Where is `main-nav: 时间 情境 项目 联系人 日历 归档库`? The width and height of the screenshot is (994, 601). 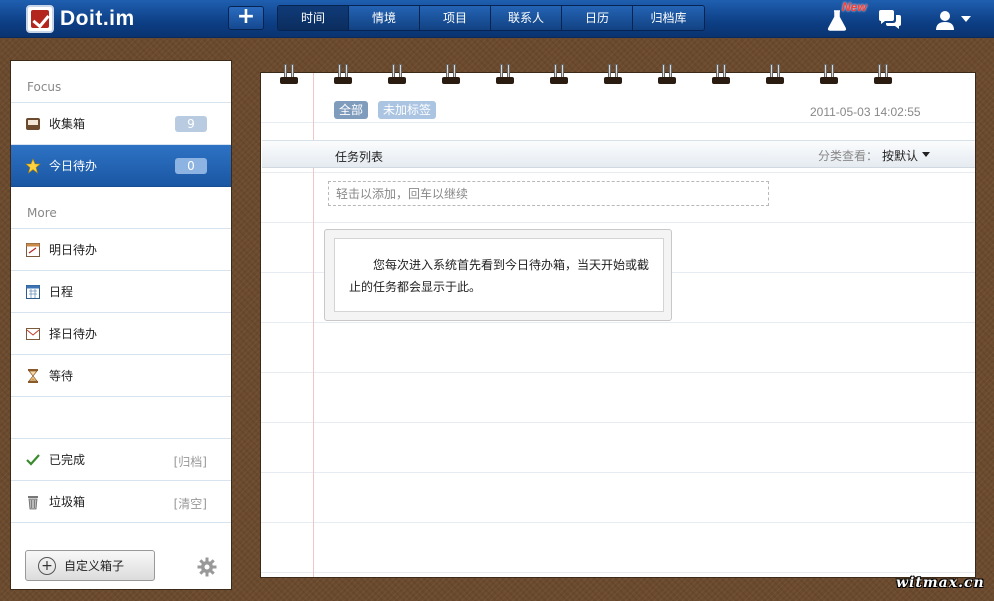
main-nav: 时间 情境 项目 联系人 日历 归档库 is located at coordinates (491, 18).